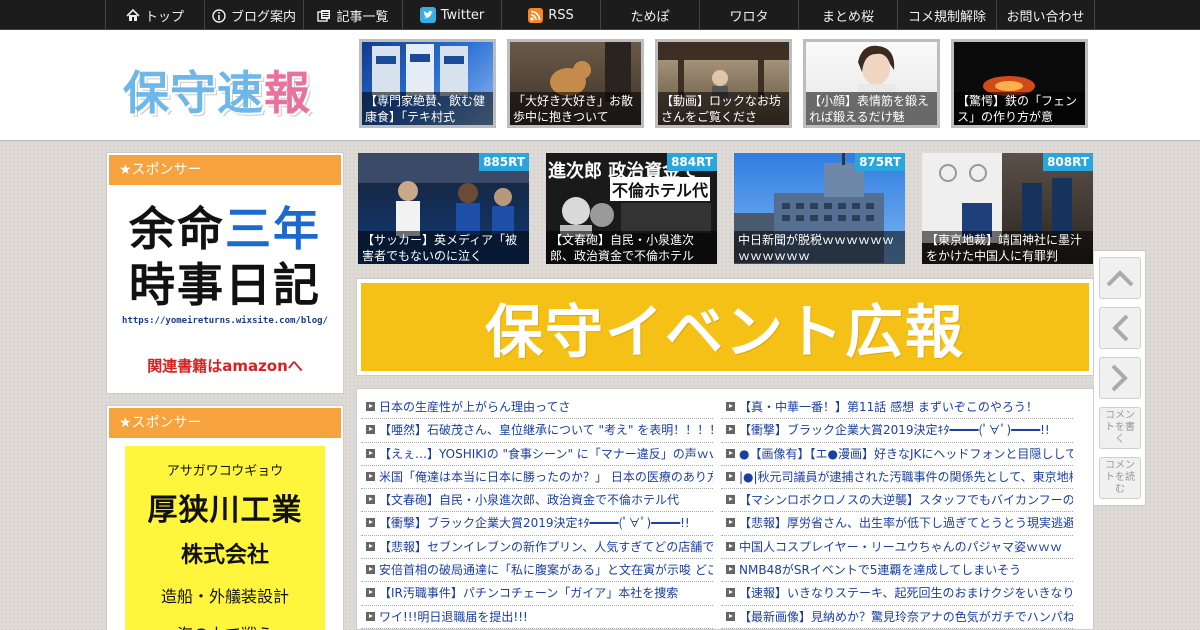 The image size is (1200, 630). What do you see at coordinates (649, 15) in the screenshot?
I see `nav-item-tamepo: ためぽ` at bounding box center [649, 15].